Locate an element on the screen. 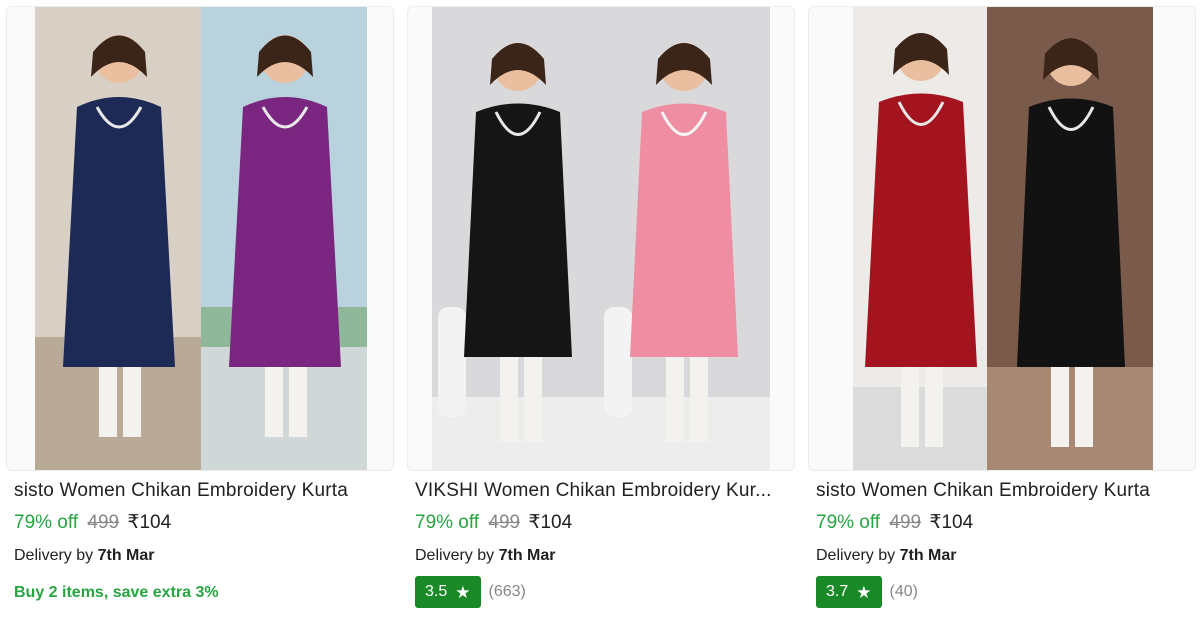  bundle-offer: Buy 2 items, save extra 3% is located at coordinates (116, 592).